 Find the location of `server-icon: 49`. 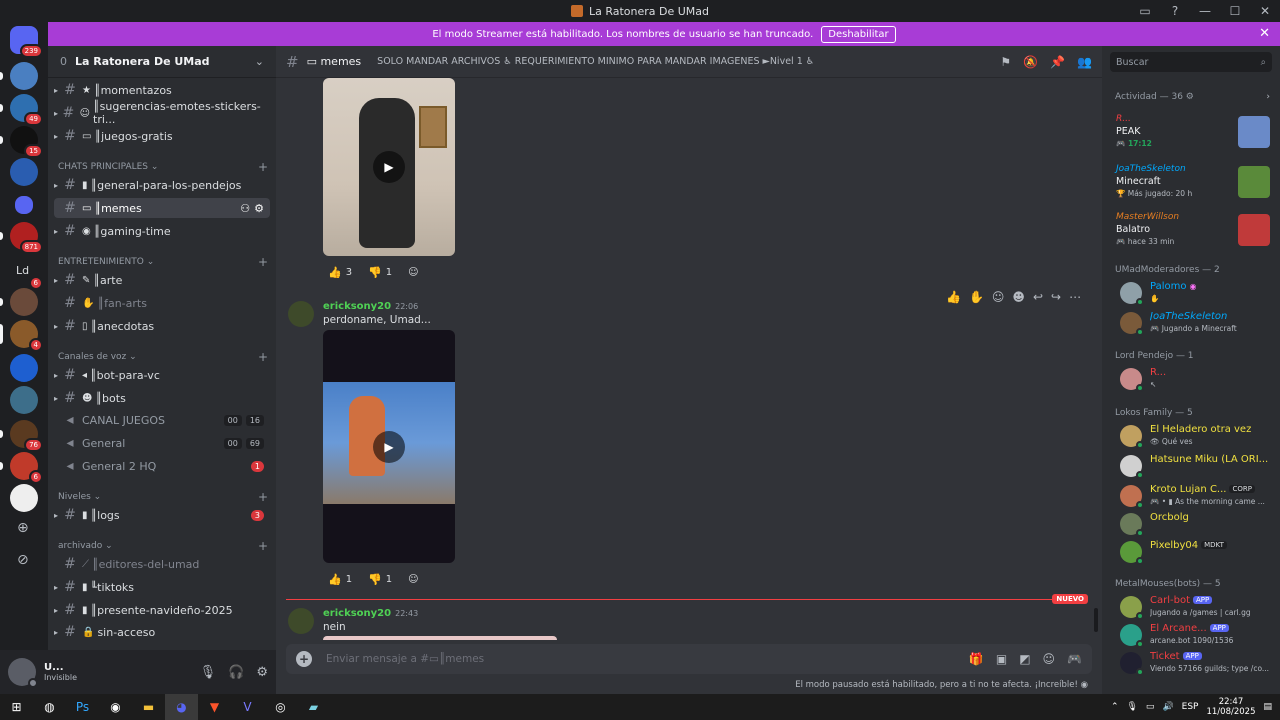

server-icon: 49 is located at coordinates (21, 110).